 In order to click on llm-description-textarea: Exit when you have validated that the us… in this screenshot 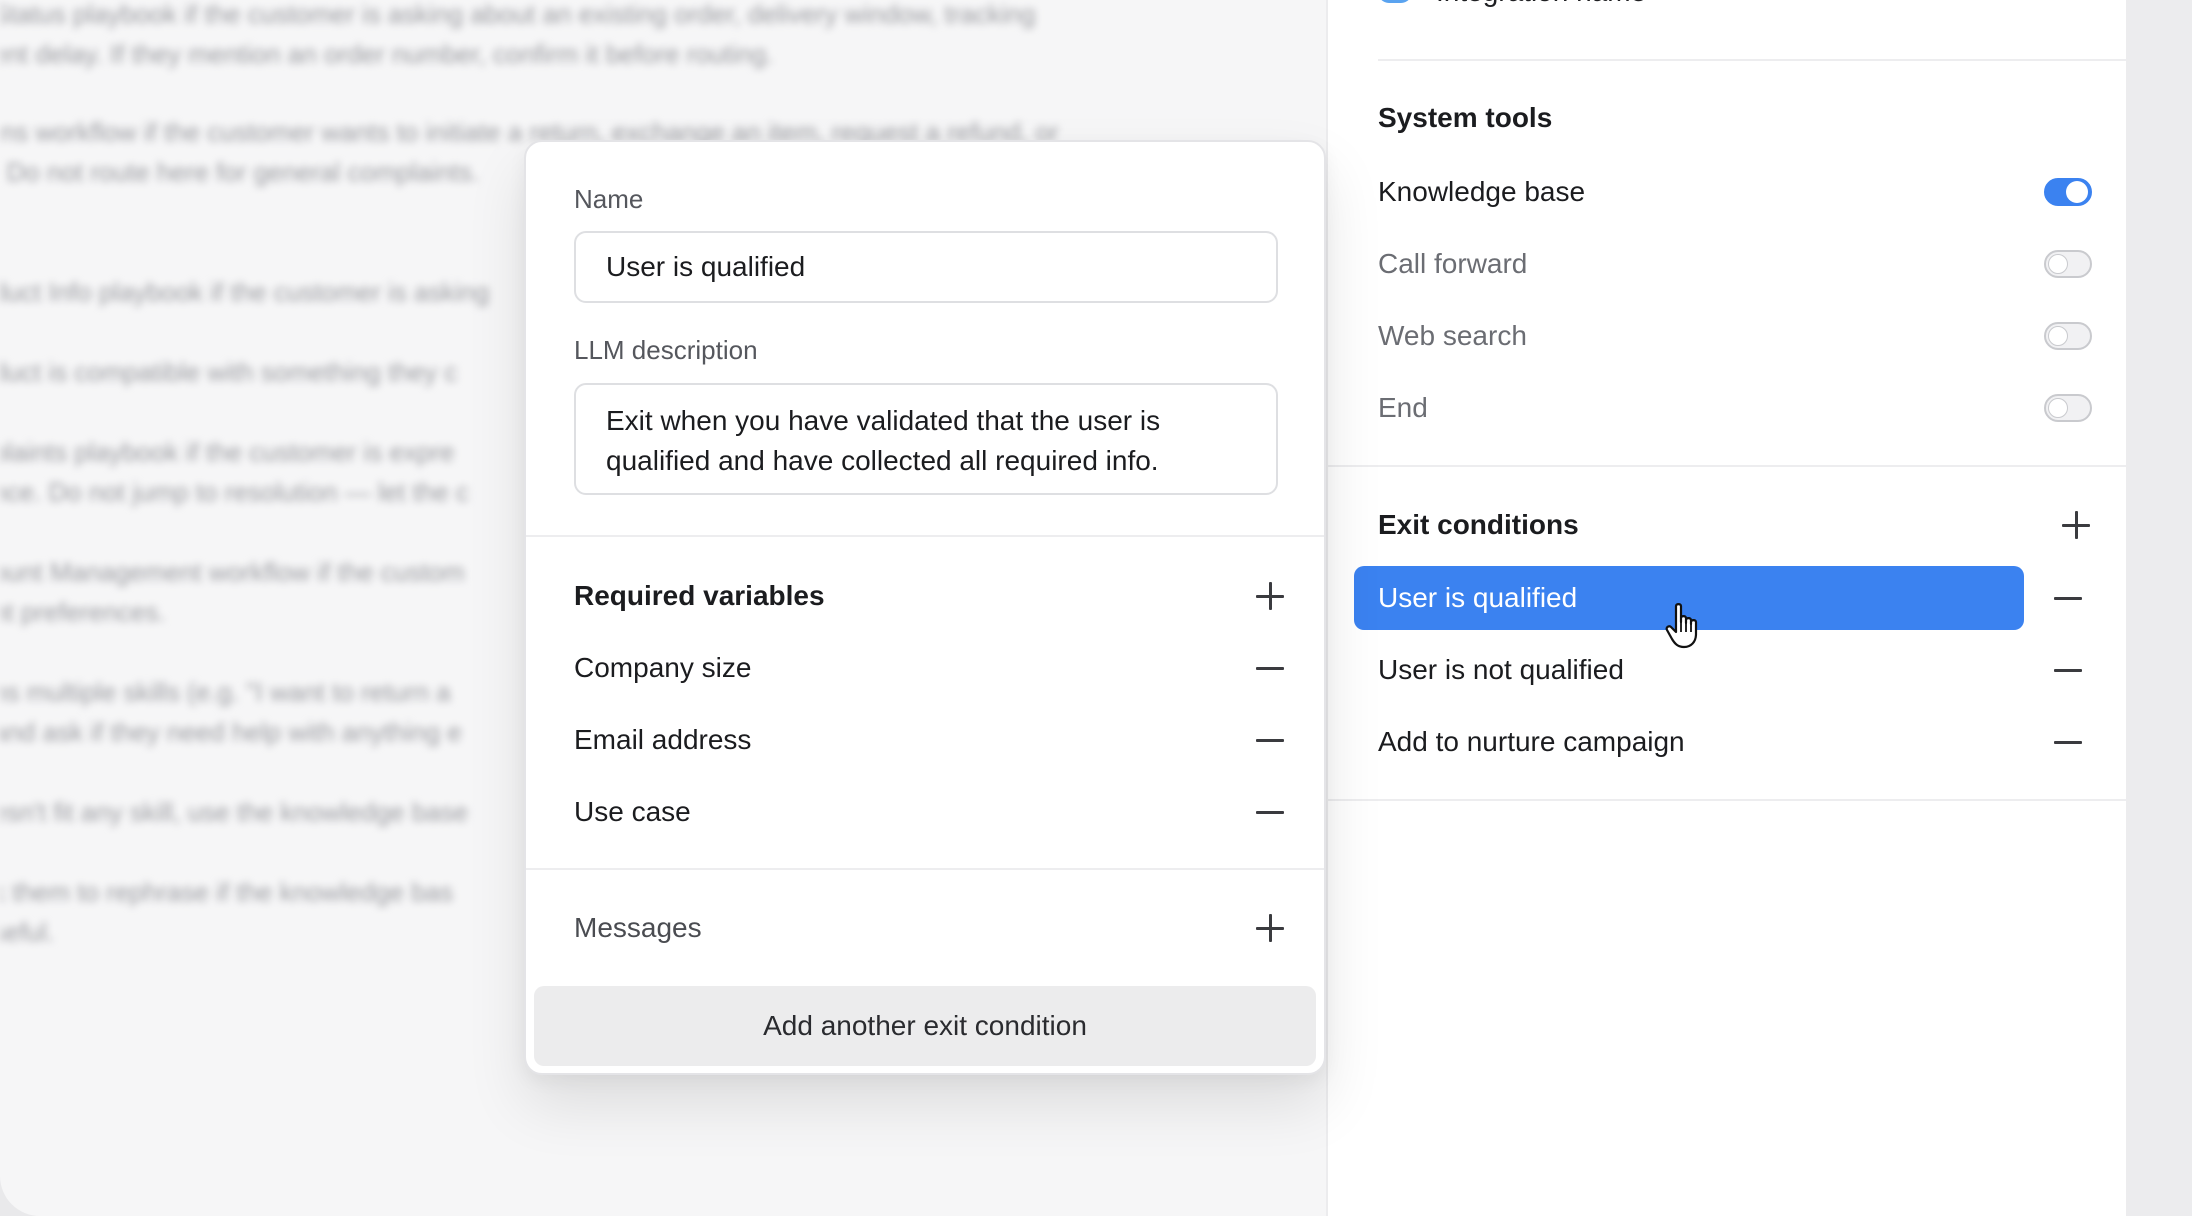, I will do `click(926, 439)`.